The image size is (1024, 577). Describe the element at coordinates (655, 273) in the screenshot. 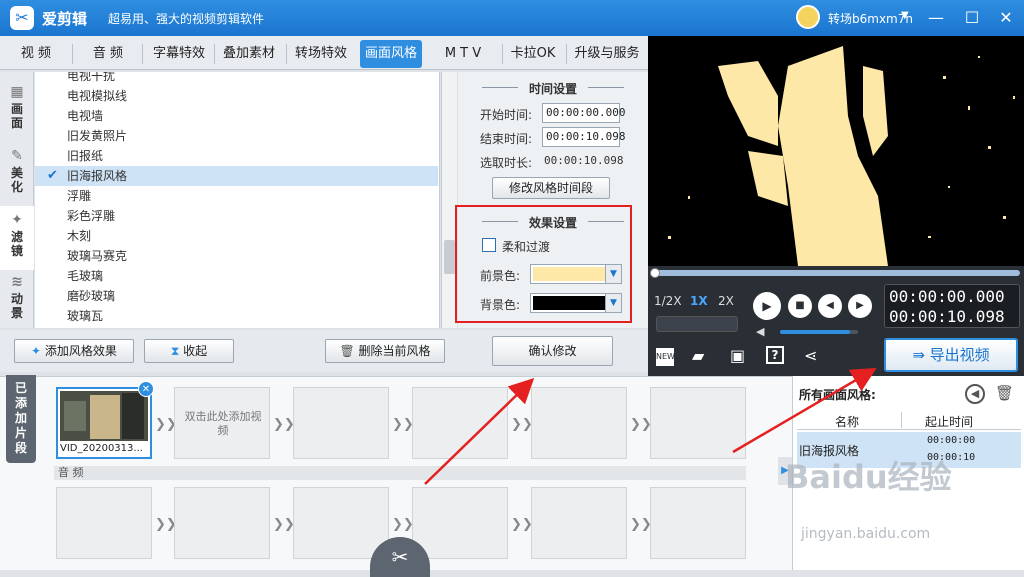

I see `progress-handle` at that location.